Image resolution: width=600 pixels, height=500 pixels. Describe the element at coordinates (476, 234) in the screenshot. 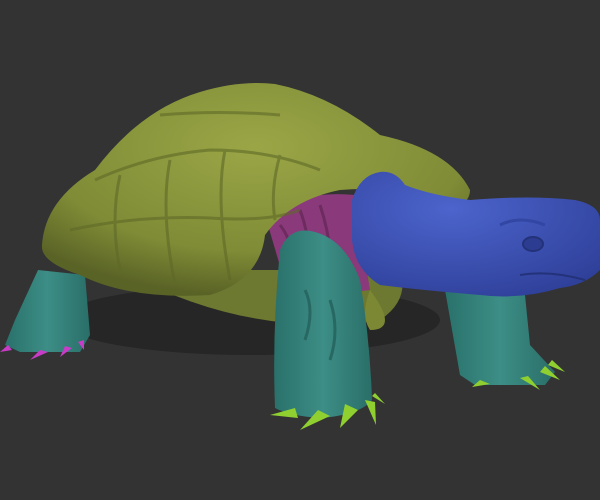

I see `head` at that location.